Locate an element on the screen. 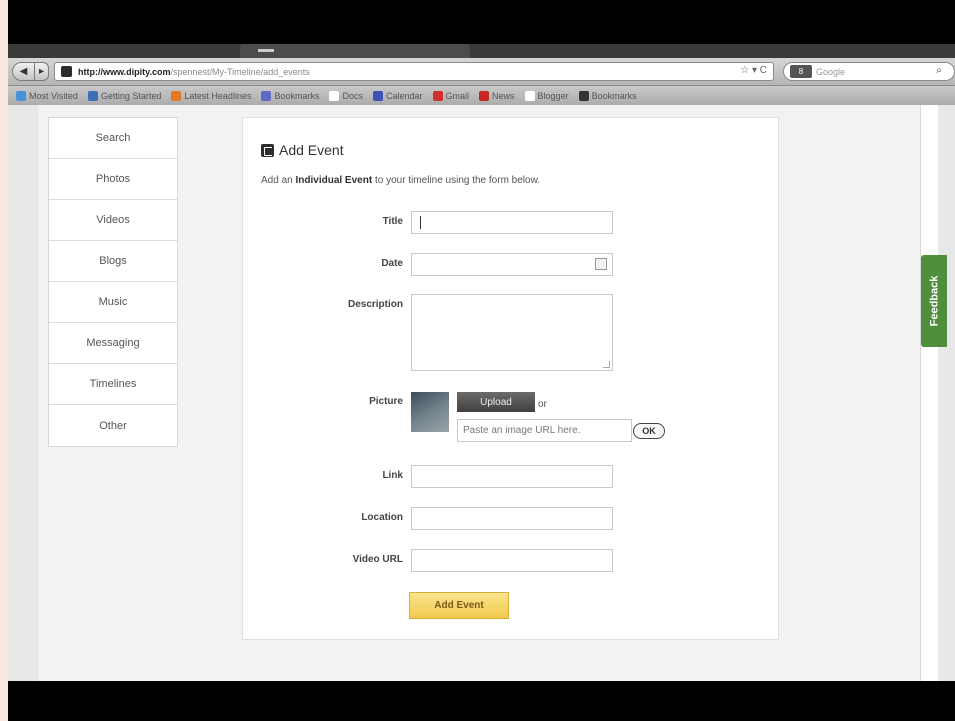 This screenshot has height=721, width=955. title-label: Title is located at coordinates (392, 221).